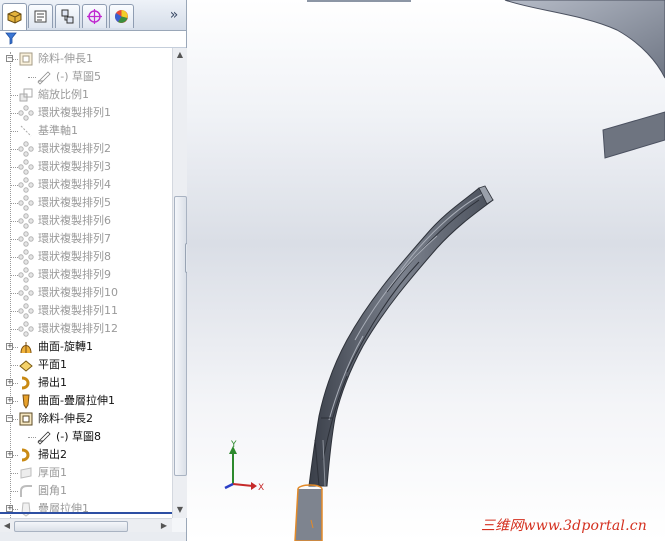 The width and height of the screenshot is (665, 541). Describe the element at coordinates (86, 203) in the screenshot. I see `tree-item: 環狀複製排列5` at that location.